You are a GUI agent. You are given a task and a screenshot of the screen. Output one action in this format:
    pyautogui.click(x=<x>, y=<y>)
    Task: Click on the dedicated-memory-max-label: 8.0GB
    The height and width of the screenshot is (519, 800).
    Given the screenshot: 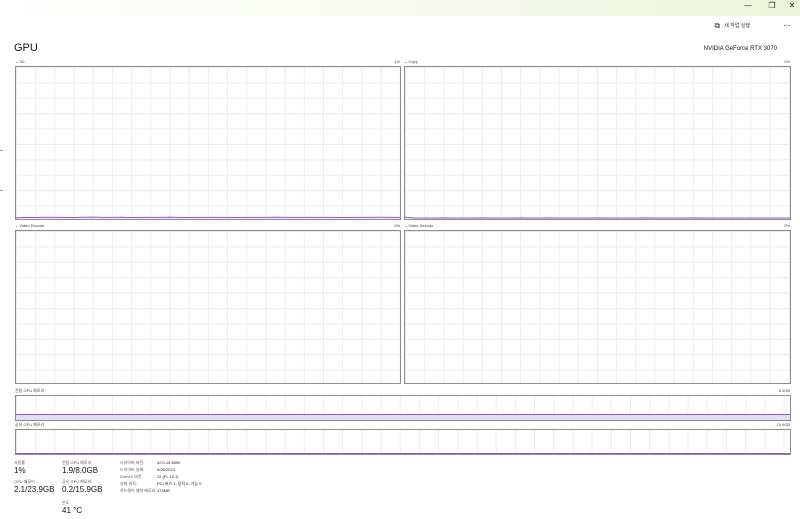 What is the action you would take?
    pyautogui.click(x=784, y=390)
    